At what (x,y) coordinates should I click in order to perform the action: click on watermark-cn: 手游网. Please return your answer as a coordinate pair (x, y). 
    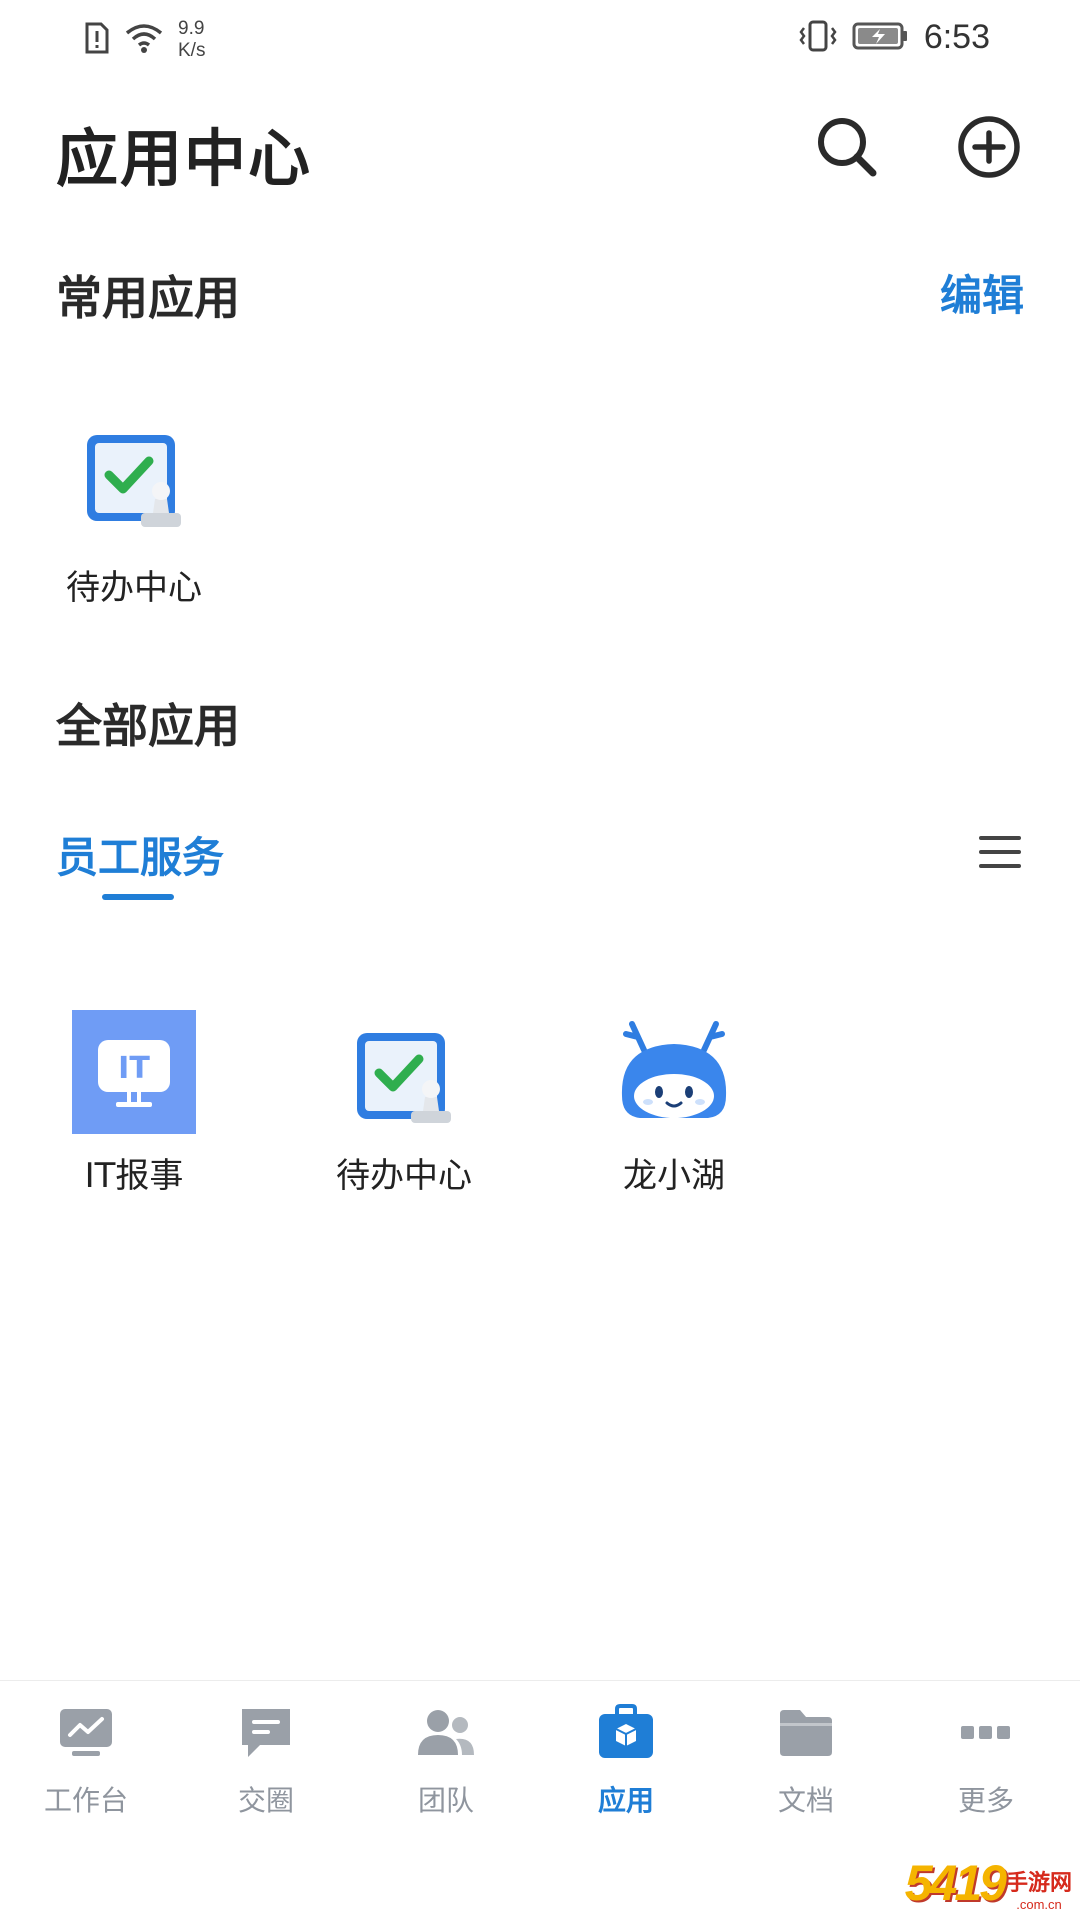
    Looking at the image, I should click on (1038, 1883).